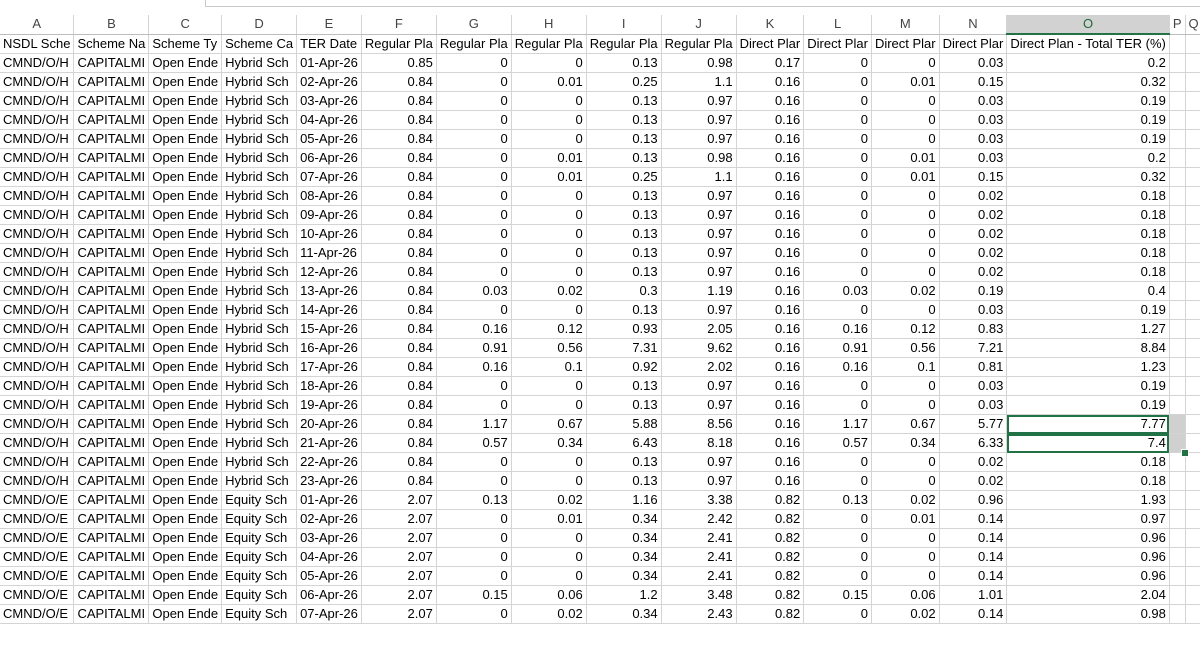 Image resolution: width=1200 pixels, height=650 pixels. I want to click on data-cell: 2.07, so click(399, 519).